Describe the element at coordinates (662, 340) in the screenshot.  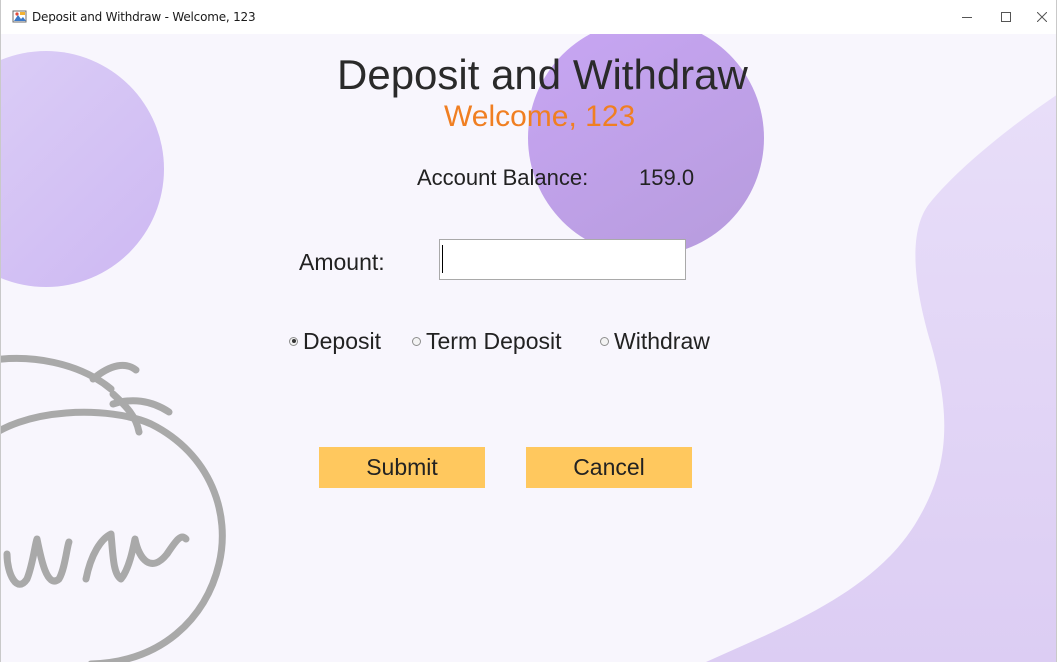
I see `radio-withdraw-label: Withdraw` at that location.